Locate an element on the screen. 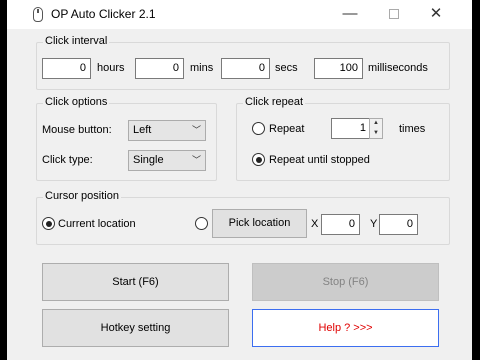 The image size is (480, 360). title-bar: OP Auto Clicker 2.1 — ✕ is located at coordinates (239, 14).